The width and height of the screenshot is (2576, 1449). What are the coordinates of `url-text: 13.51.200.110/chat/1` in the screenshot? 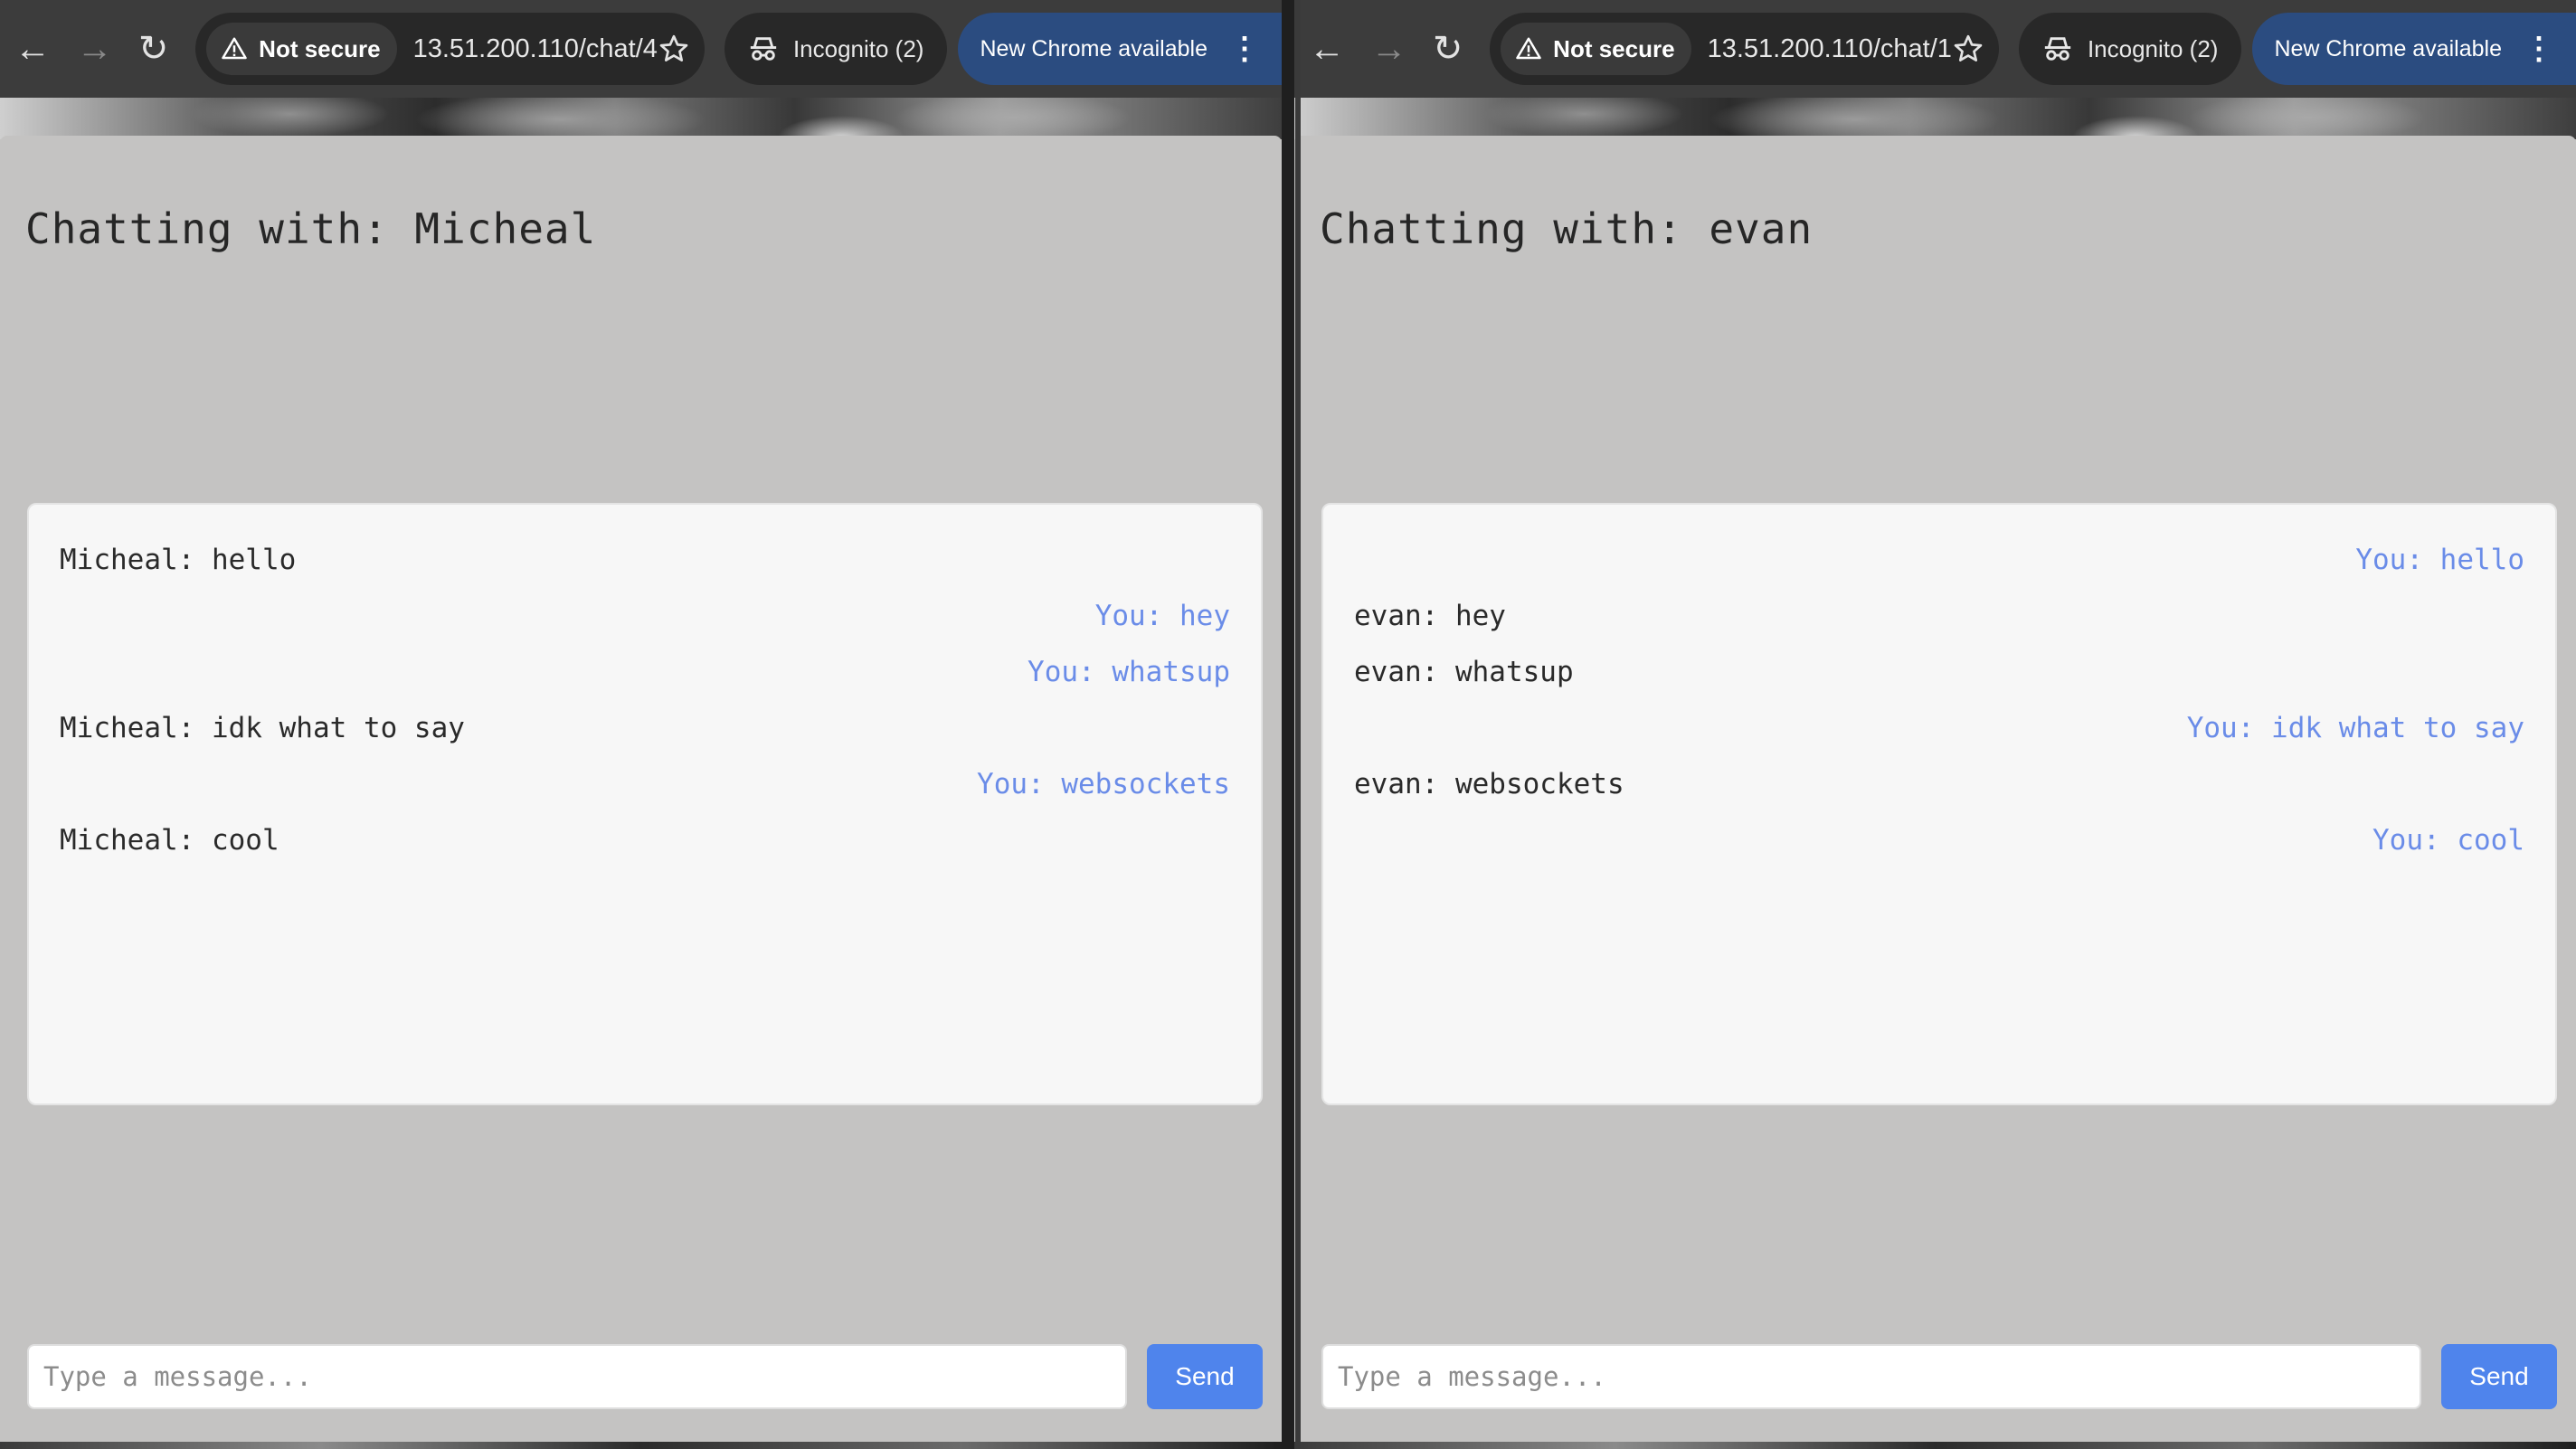 It's located at (1830, 49).